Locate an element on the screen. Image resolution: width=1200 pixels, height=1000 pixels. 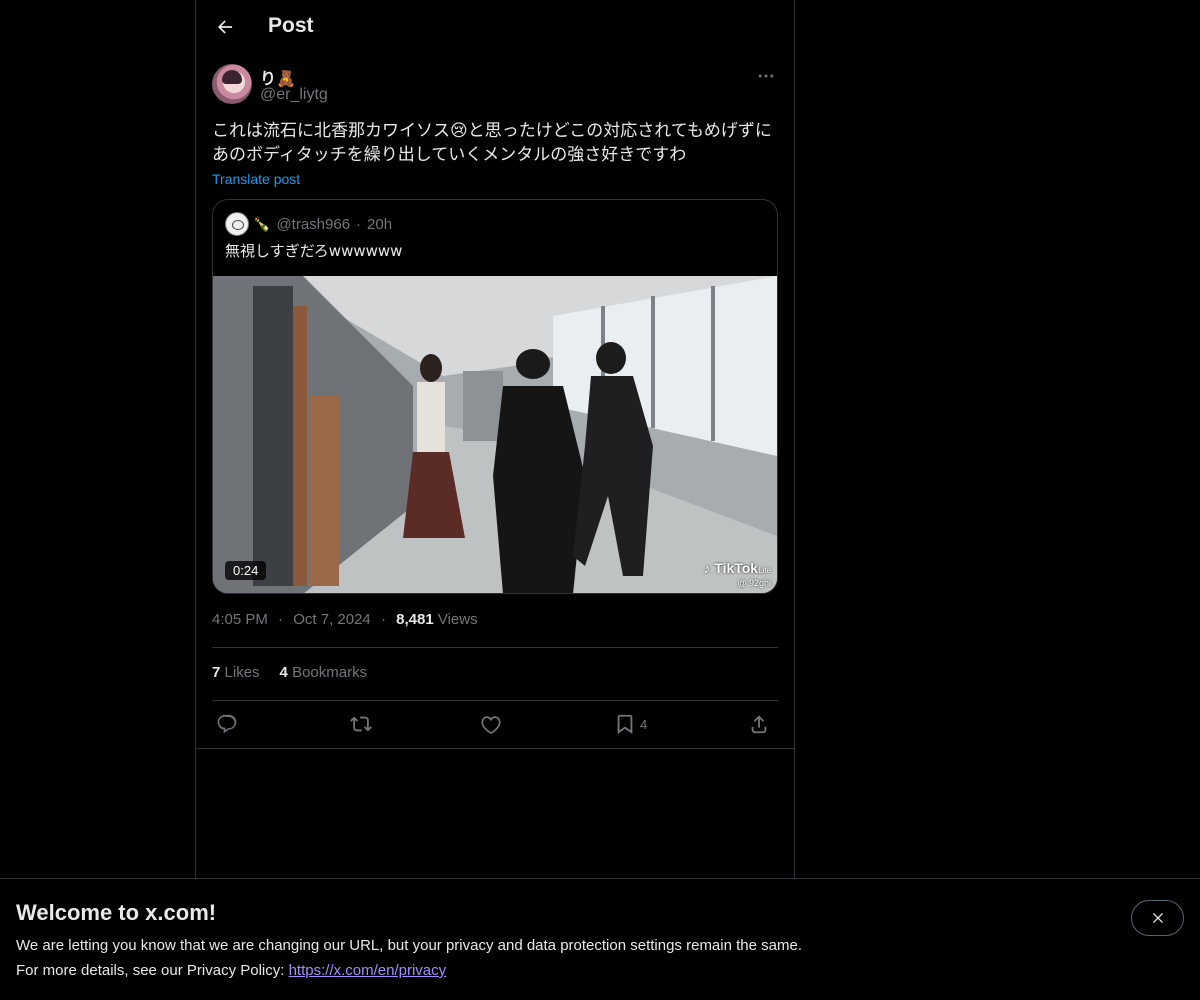
post-date: Oct 7, 2024 is located at coordinates (332, 619).